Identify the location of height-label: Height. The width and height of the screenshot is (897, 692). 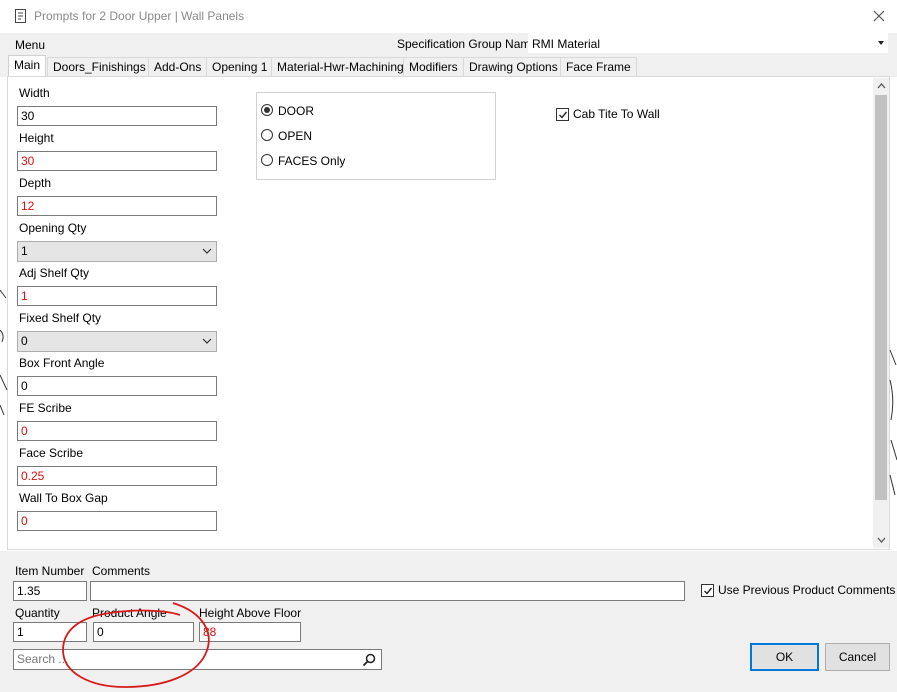
(36, 138).